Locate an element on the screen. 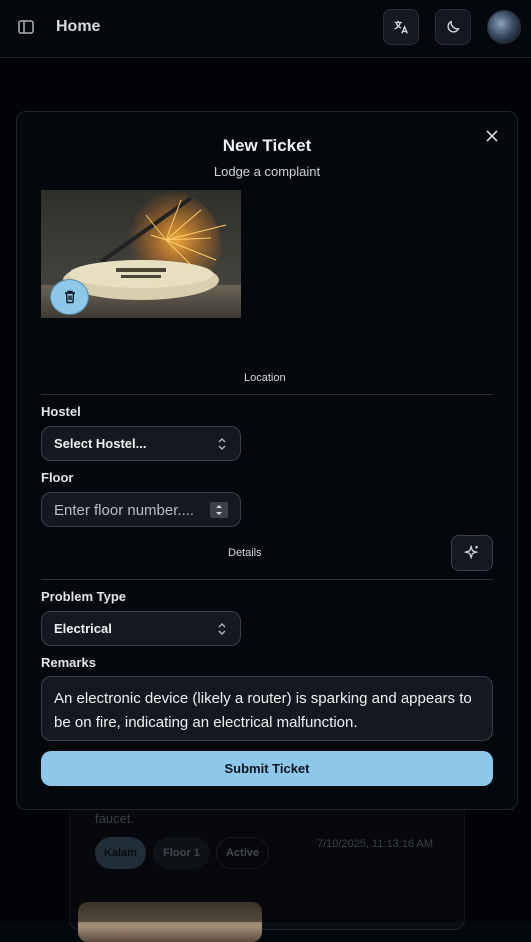 Image resolution: width=531 pixels, height=942 pixels. translate-button is located at coordinates (401, 27).